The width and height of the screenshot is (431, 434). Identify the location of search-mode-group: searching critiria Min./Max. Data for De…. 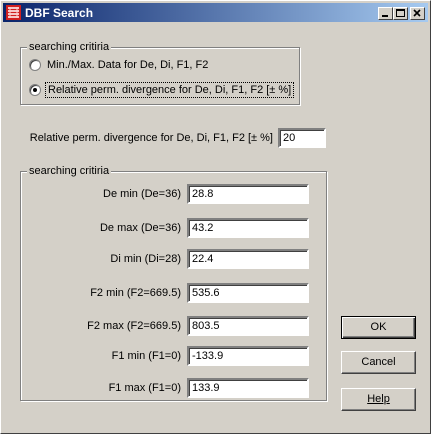
(160, 73).